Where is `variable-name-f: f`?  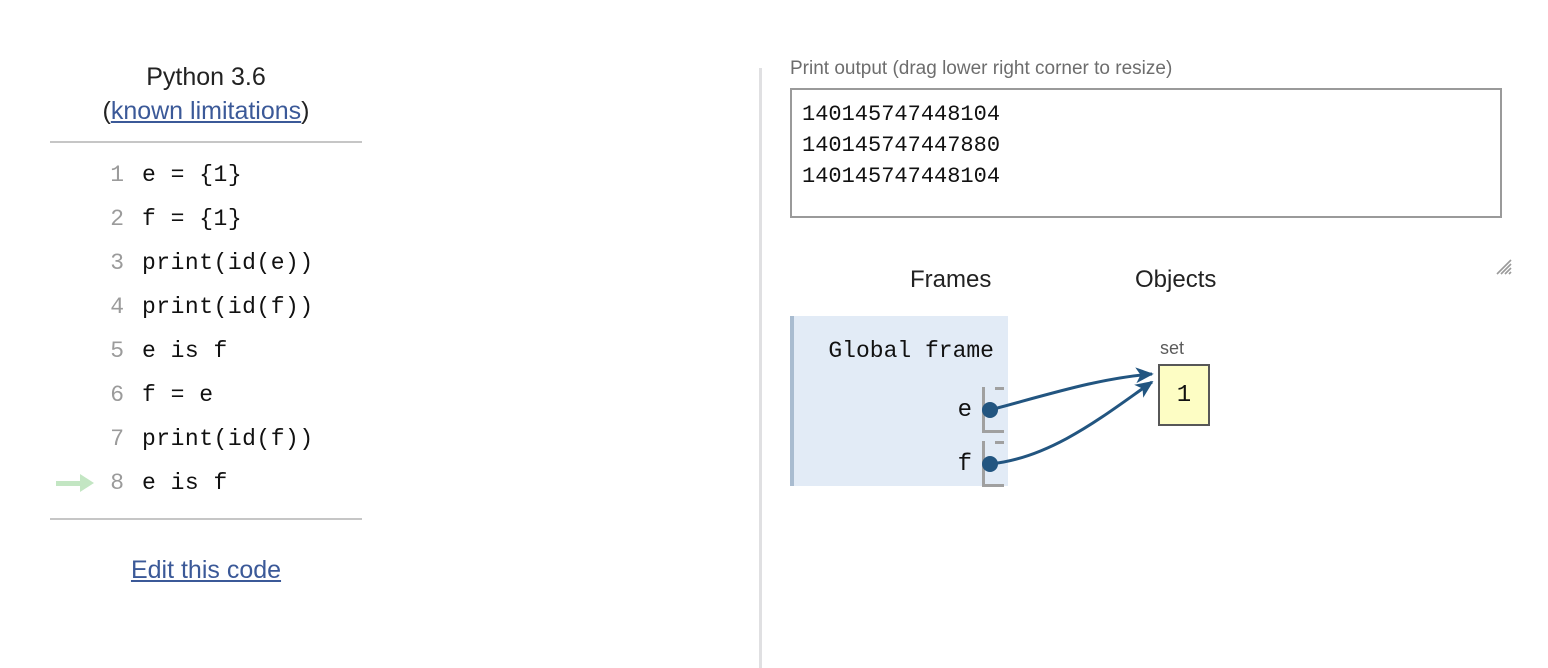
variable-name-f: f is located at coordinates (964, 464).